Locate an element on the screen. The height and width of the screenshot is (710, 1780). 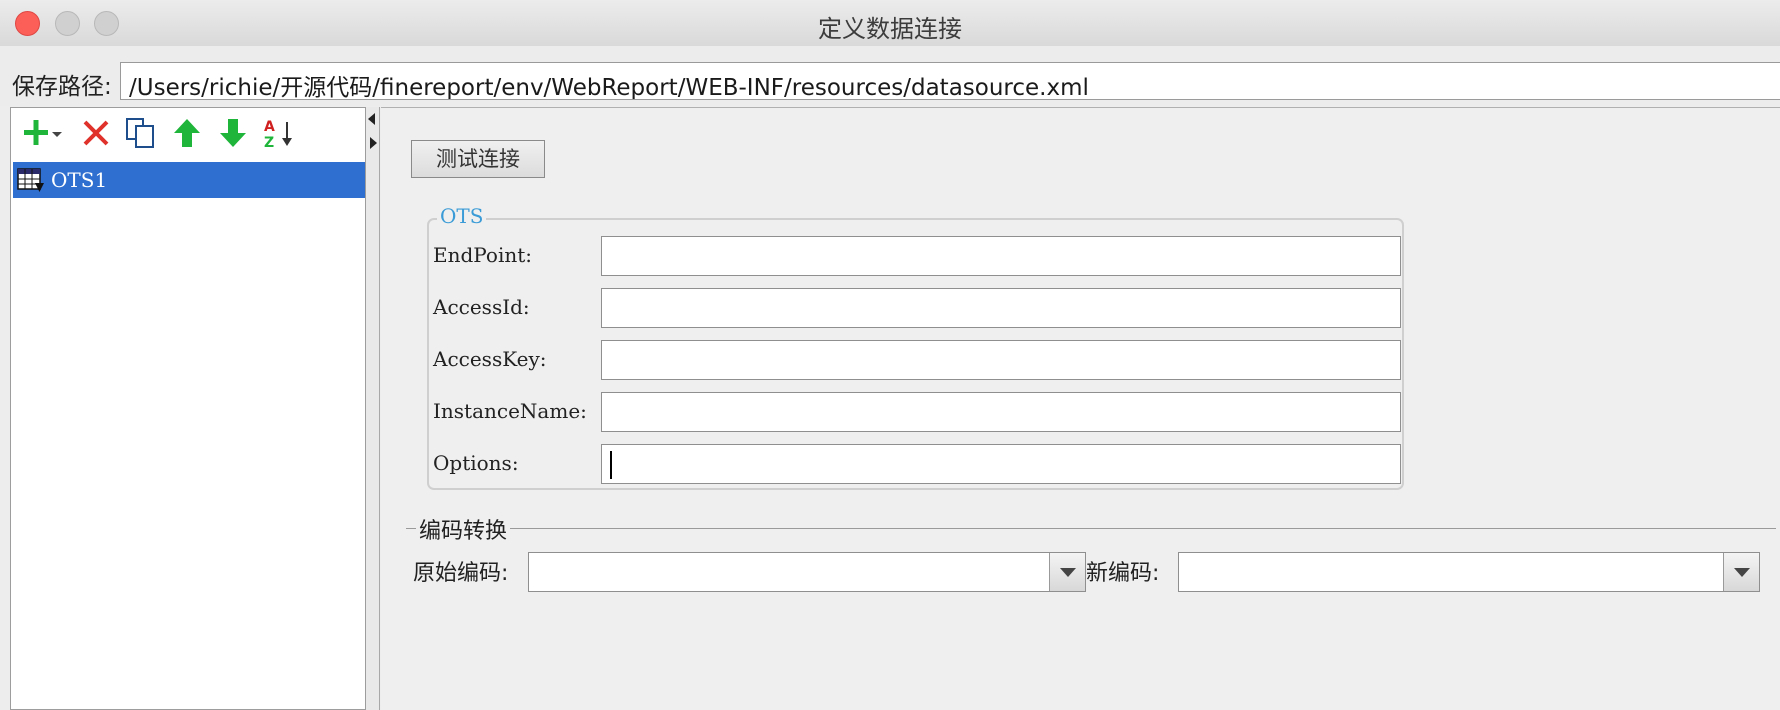
new-encoding-select is located at coordinates (1469, 572).